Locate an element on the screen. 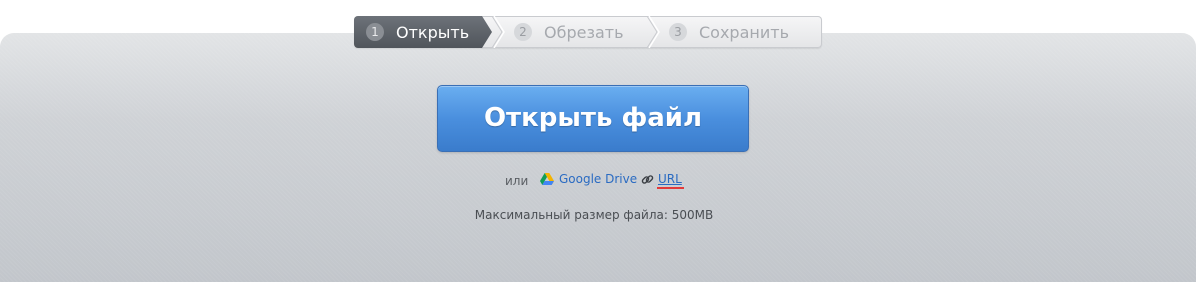 The height and width of the screenshot is (282, 1200). url-link: URL is located at coordinates (661, 179).